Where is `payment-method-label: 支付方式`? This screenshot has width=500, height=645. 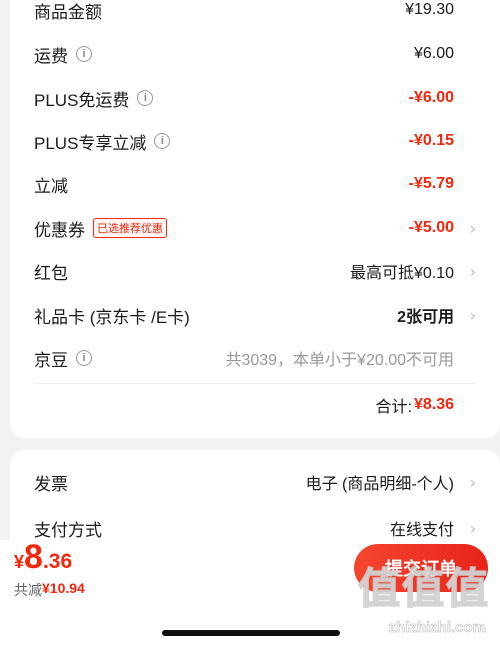 payment-method-label: 支付方式 is located at coordinates (68, 530).